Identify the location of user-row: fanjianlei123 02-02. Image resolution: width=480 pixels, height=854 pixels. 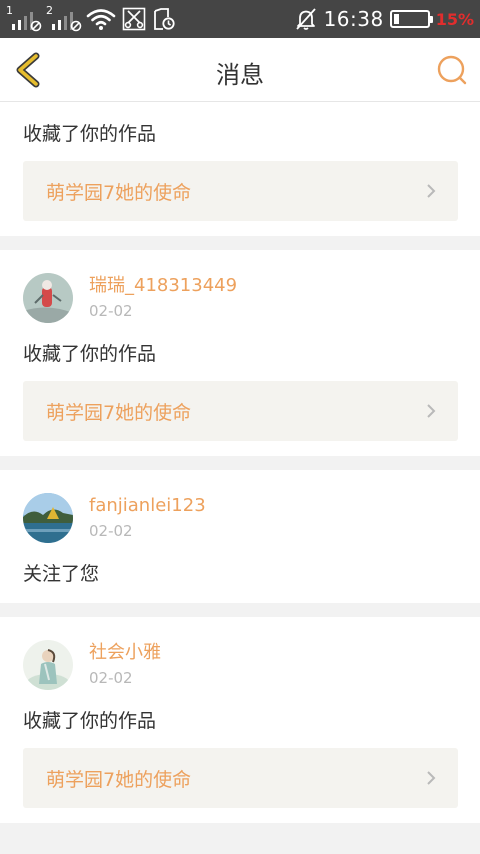
(240, 518).